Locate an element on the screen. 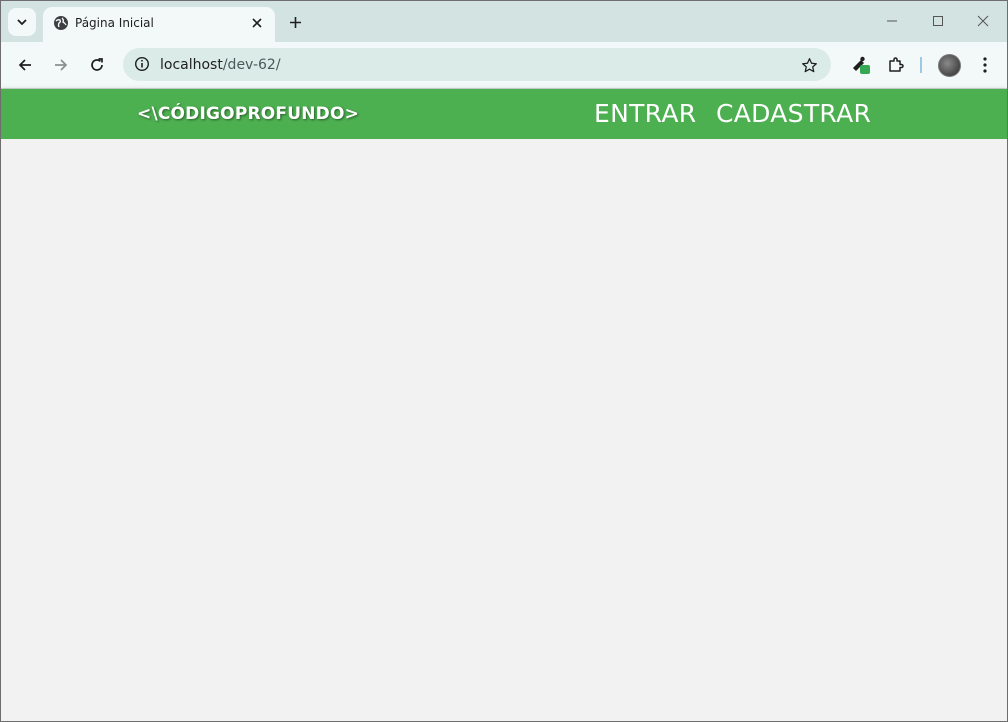 Image resolution: width=1008 pixels, height=722 pixels. plus-icon is located at coordinates (295, 22).